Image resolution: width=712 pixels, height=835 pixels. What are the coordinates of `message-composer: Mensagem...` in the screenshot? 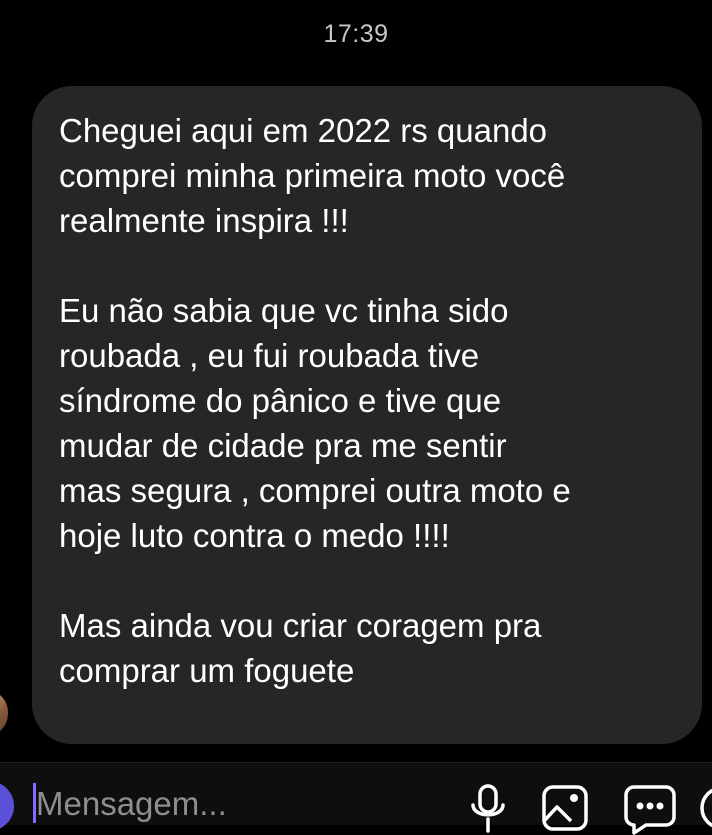 It's located at (356, 798).